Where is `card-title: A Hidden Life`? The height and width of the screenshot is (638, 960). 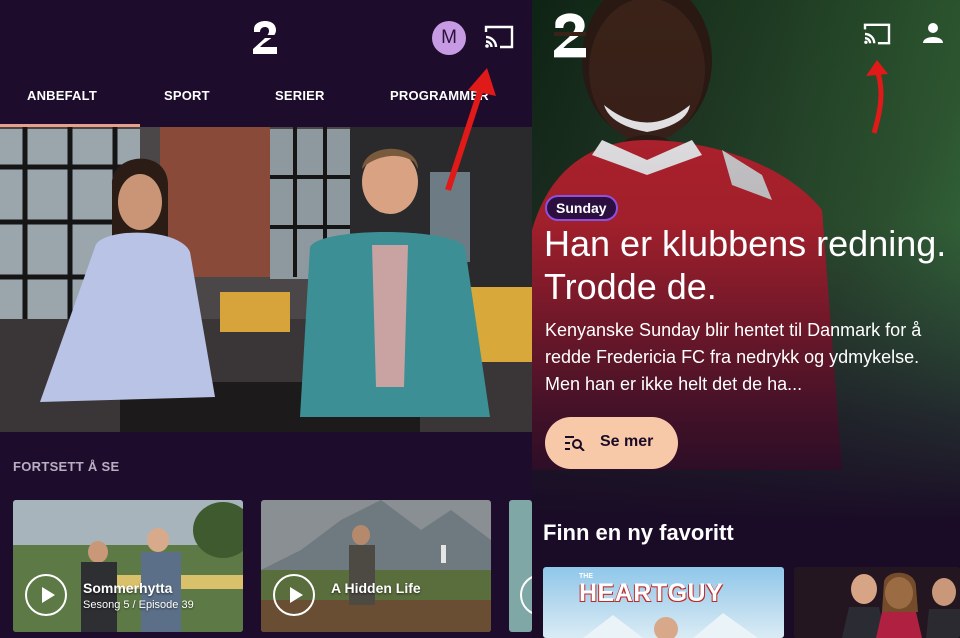 card-title: A Hidden Life is located at coordinates (376, 588).